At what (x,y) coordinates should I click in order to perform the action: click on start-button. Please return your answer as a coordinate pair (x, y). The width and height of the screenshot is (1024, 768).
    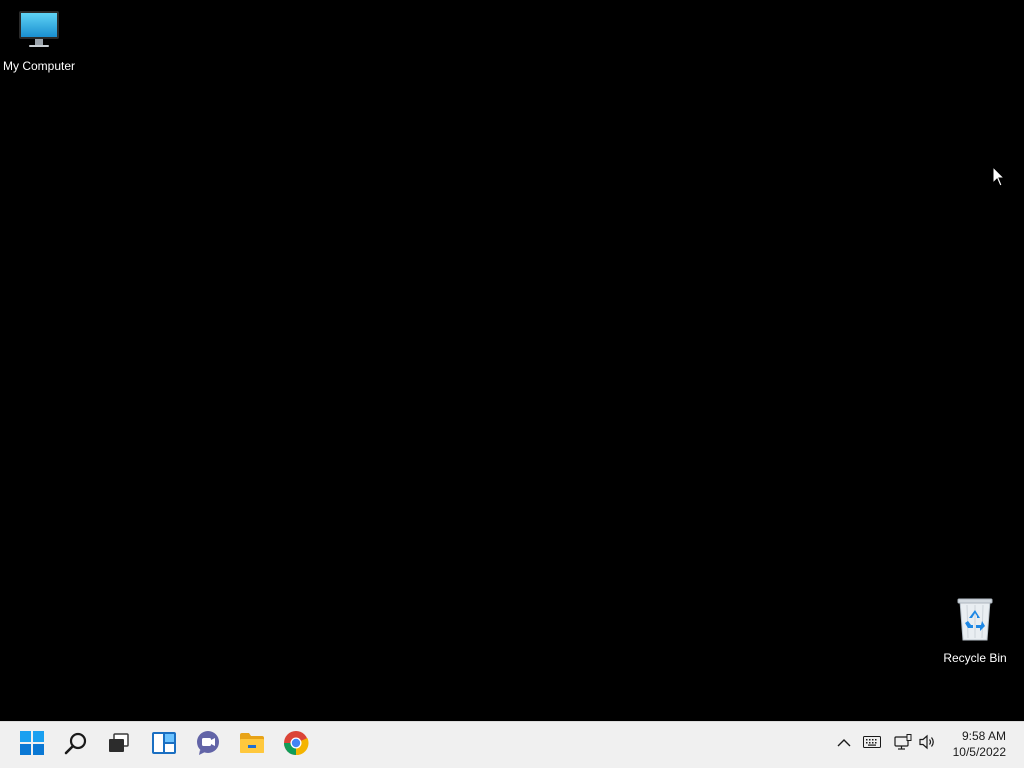
    Looking at the image, I should click on (32, 745).